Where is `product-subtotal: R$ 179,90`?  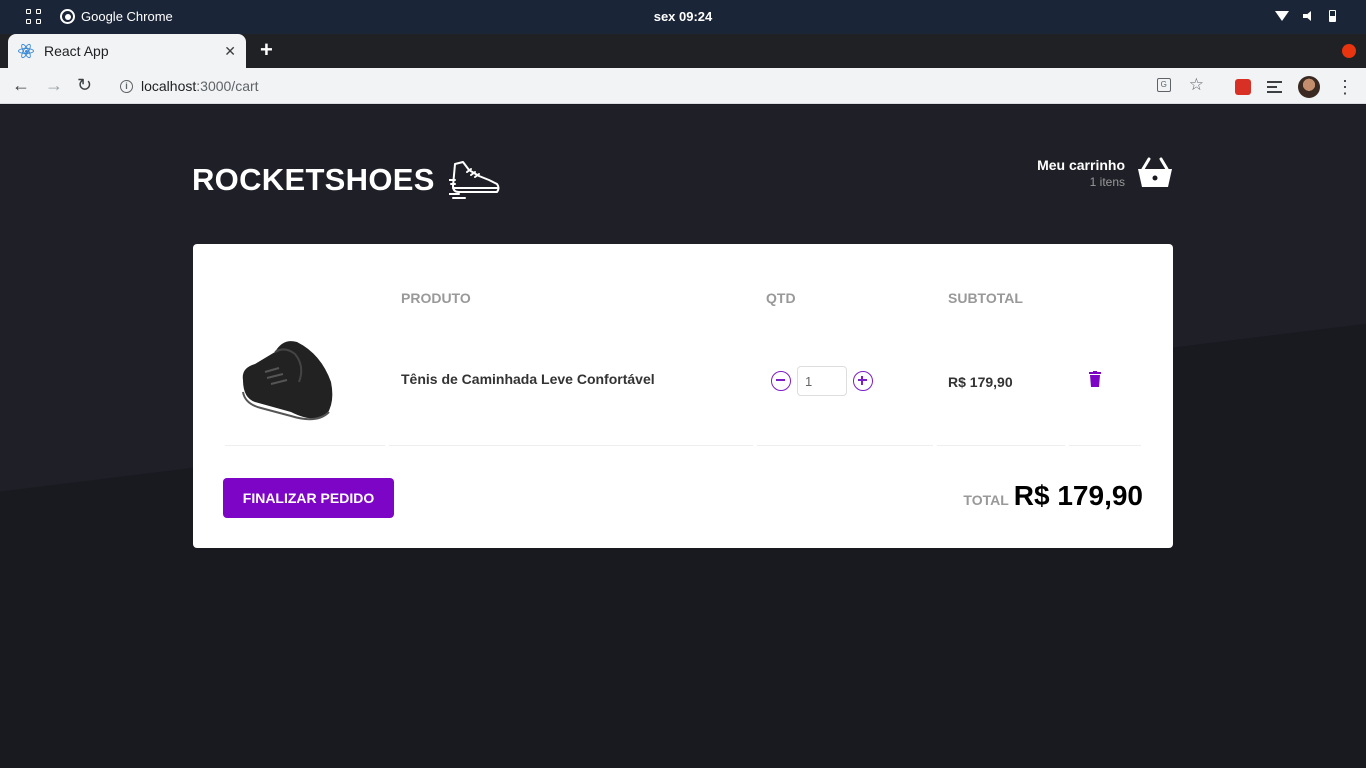 product-subtotal: R$ 179,90 is located at coordinates (980, 382).